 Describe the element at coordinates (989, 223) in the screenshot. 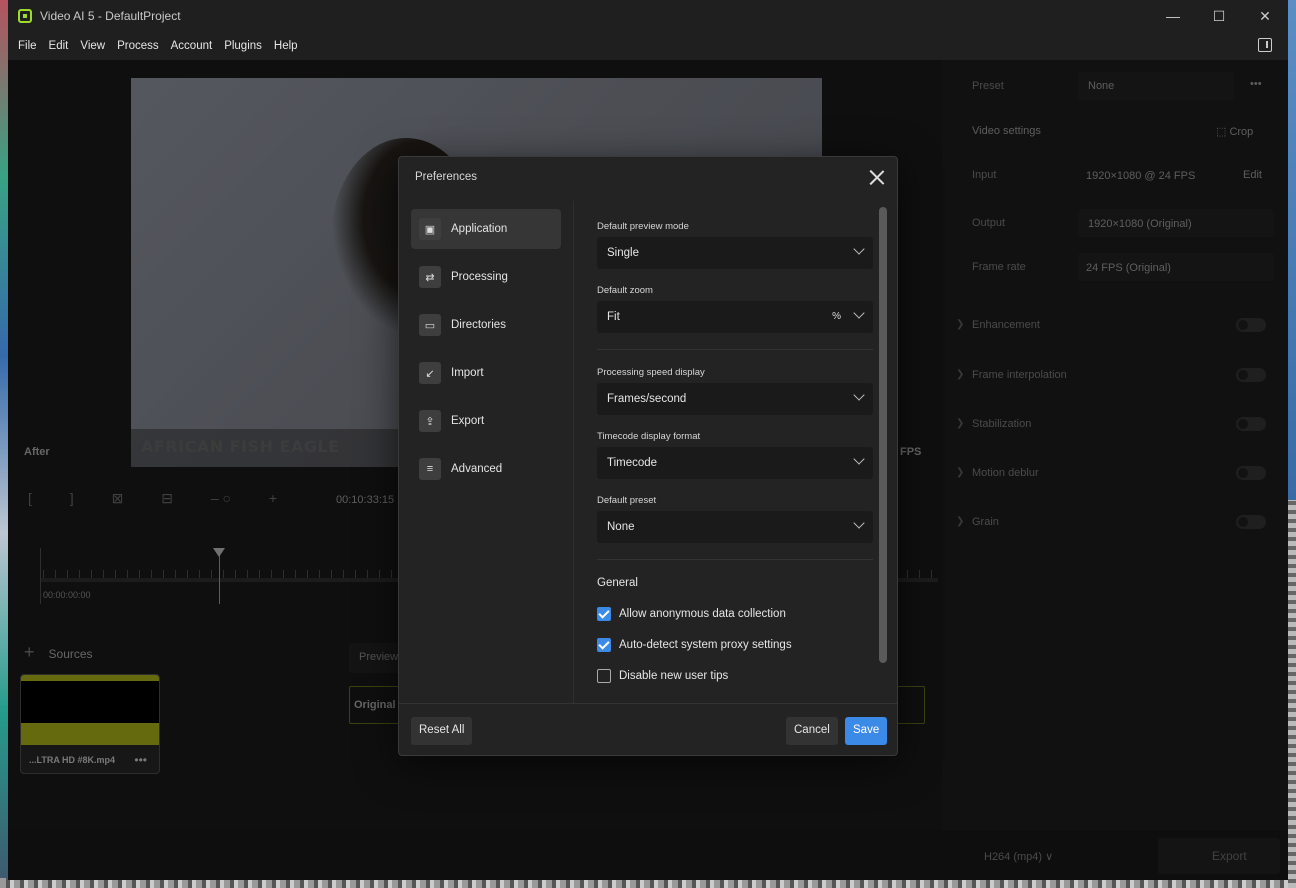

I see `output-label: Output` at that location.